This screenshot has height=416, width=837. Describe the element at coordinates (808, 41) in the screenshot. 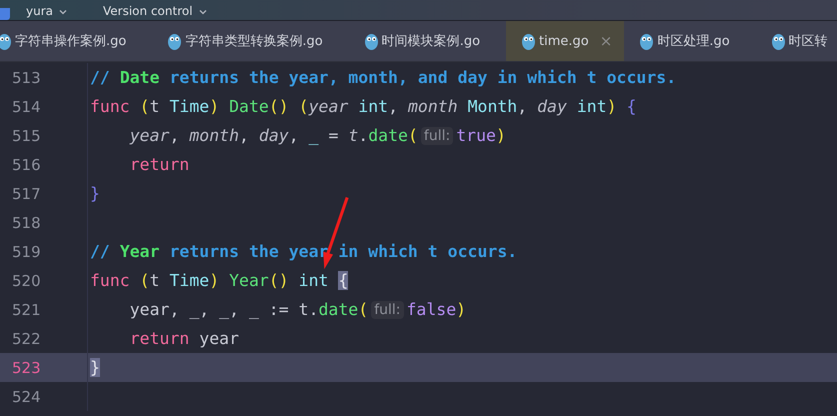

I see `tab-label: 时区转` at that location.